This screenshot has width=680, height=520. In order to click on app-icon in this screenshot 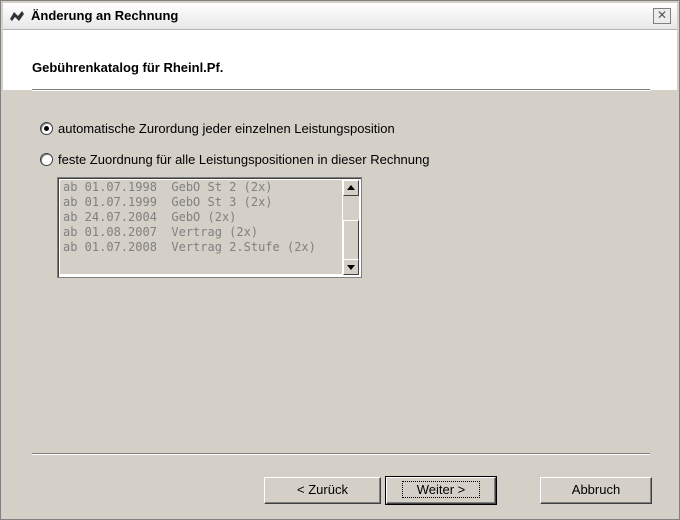, I will do `click(17, 16)`.